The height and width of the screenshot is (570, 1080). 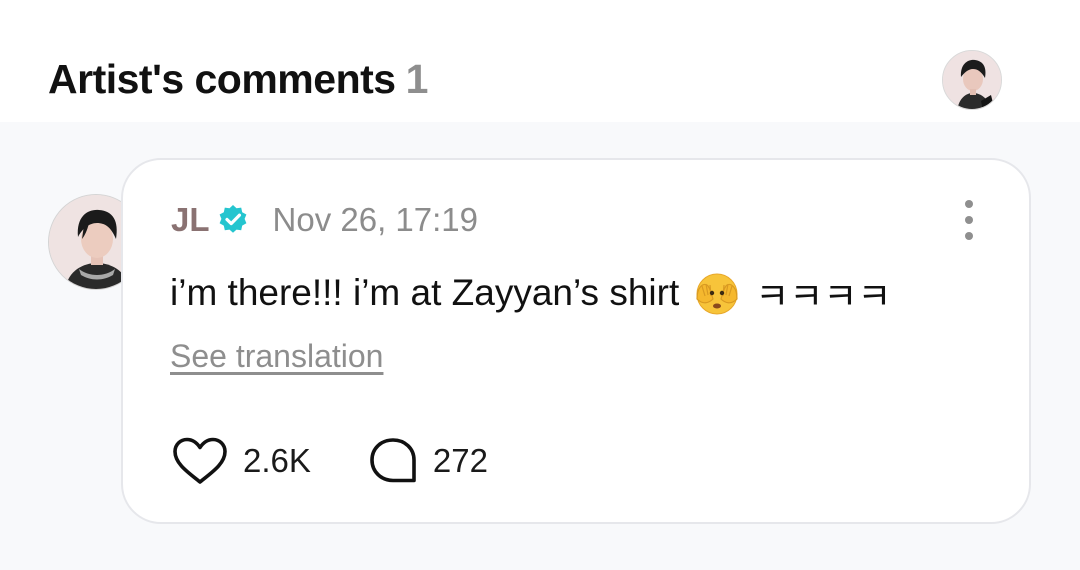 What do you see at coordinates (276, 356) in the screenshot?
I see `see-translation-link: See translation` at bounding box center [276, 356].